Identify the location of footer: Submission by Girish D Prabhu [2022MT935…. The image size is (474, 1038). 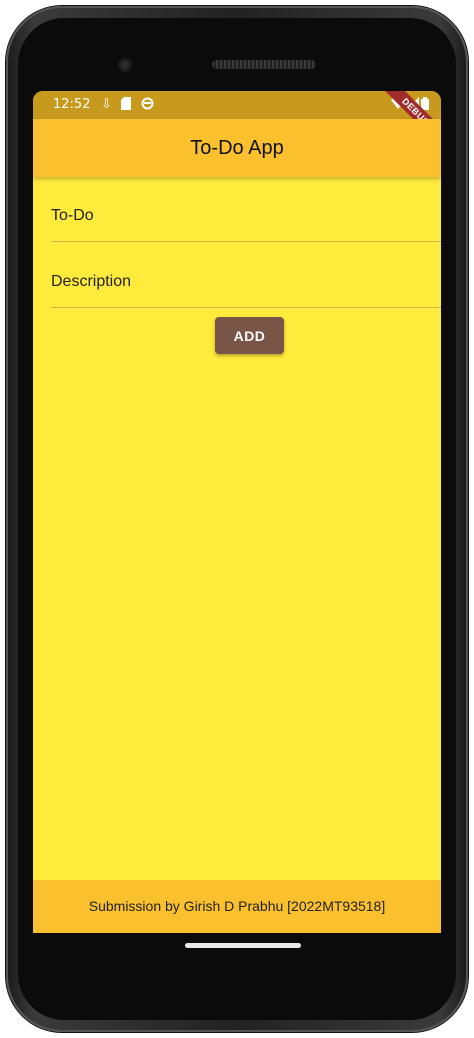
(237, 906).